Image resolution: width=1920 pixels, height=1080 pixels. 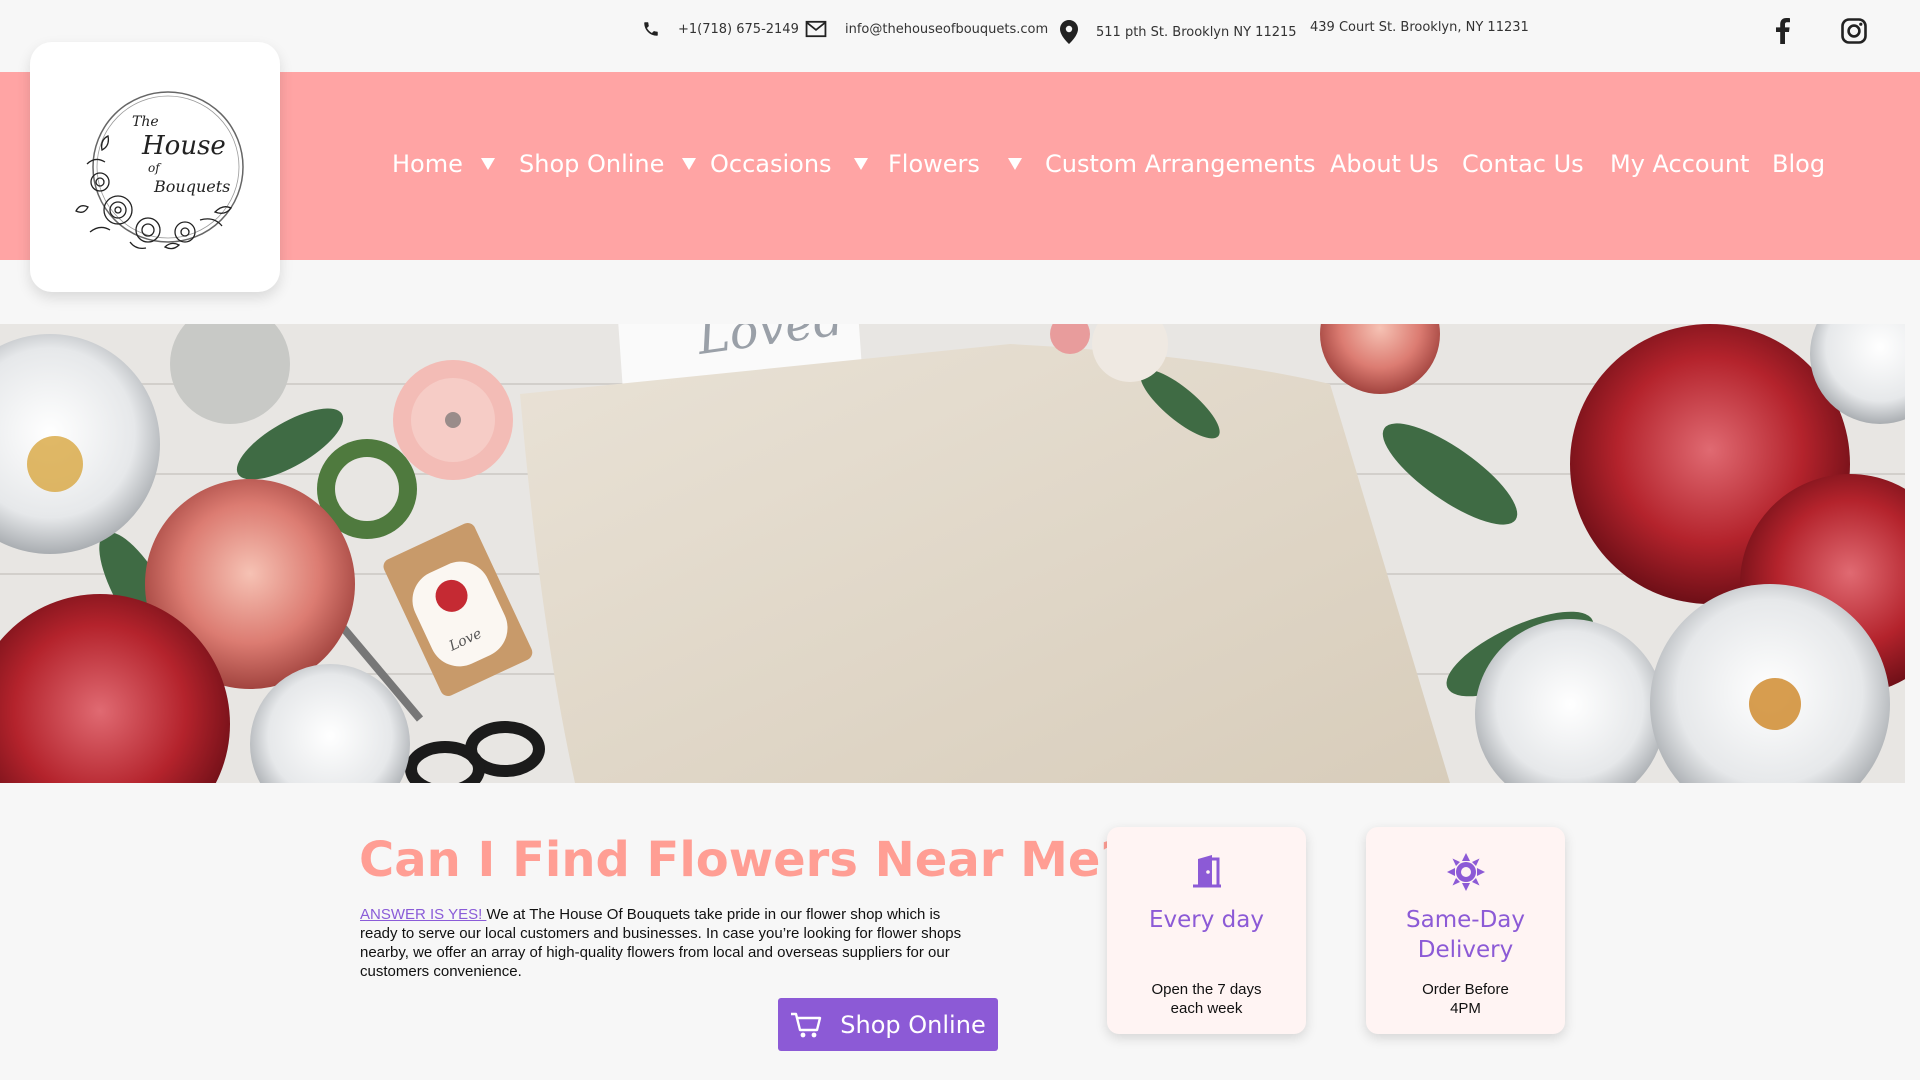 What do you see at coordinates (744, 860) in the screenshot?
I see `page-heading: Can I Find Flowers Near Me?` at bounding box center [744, 860].